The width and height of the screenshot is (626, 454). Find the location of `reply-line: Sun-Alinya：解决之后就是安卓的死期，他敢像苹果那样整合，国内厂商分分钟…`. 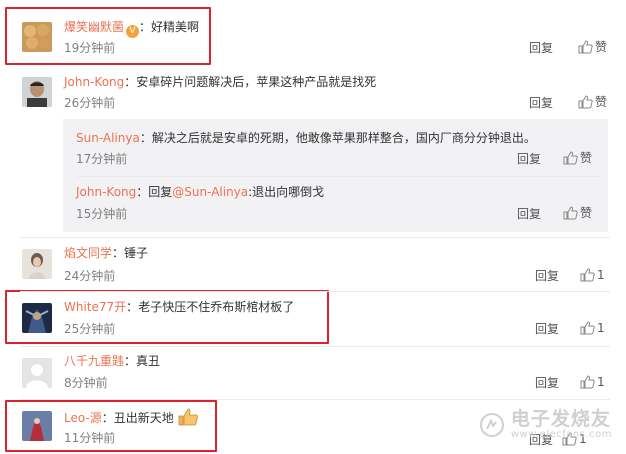

reply-line: Sun-Alinya：解决之后就是安卓的死期，他敢像苹果那样整合，国内厂商分分钟… is located at coordinates (306, 138).